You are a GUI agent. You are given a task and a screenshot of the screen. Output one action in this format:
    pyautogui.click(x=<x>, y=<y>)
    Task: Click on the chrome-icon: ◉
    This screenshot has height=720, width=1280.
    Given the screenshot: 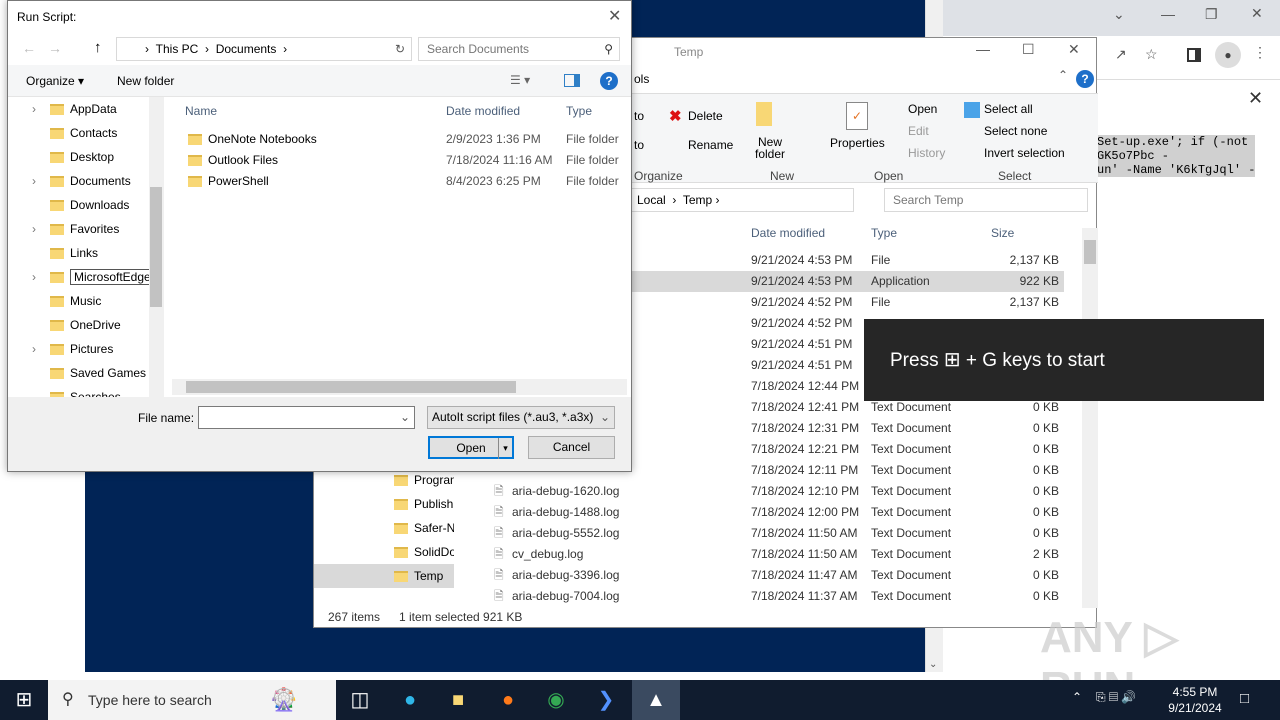 What is the action you would take?
    pyautogui.click(x=556, y=700)
    